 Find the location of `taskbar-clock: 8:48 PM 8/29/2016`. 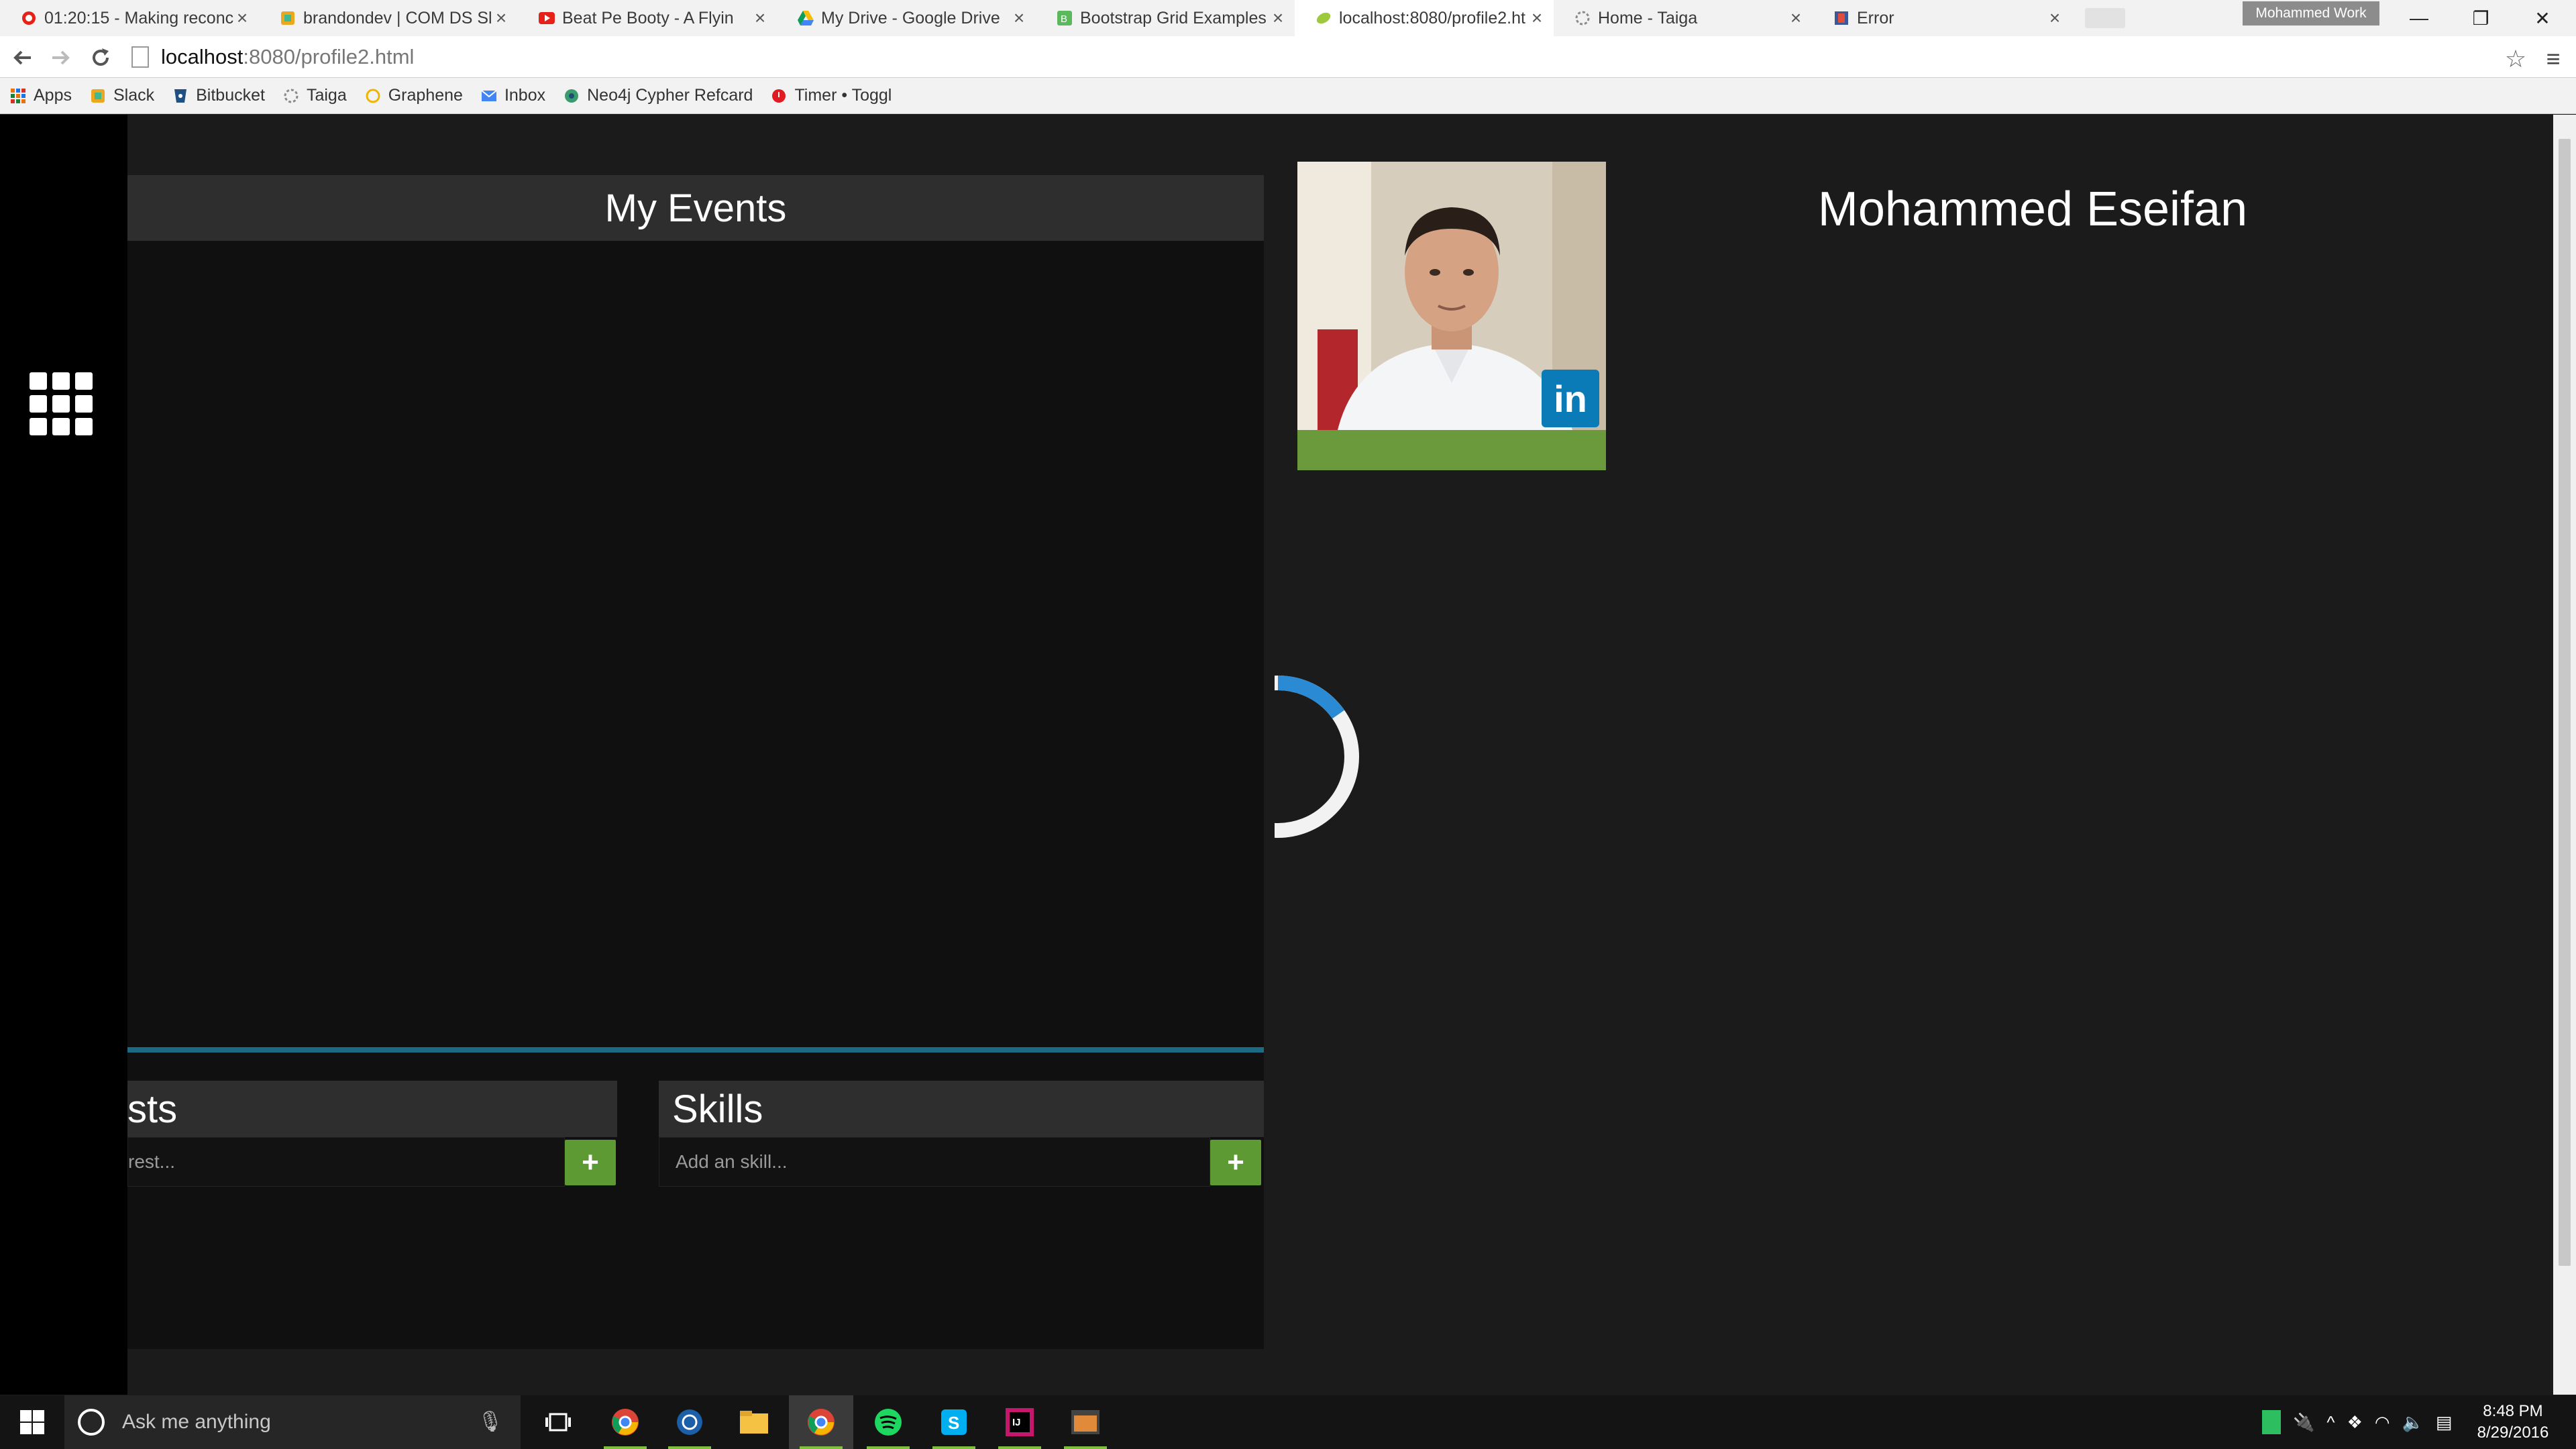

taskbar-clock: 8:48 PM 8/29/2016 is located at coordinates (2513, 1422).